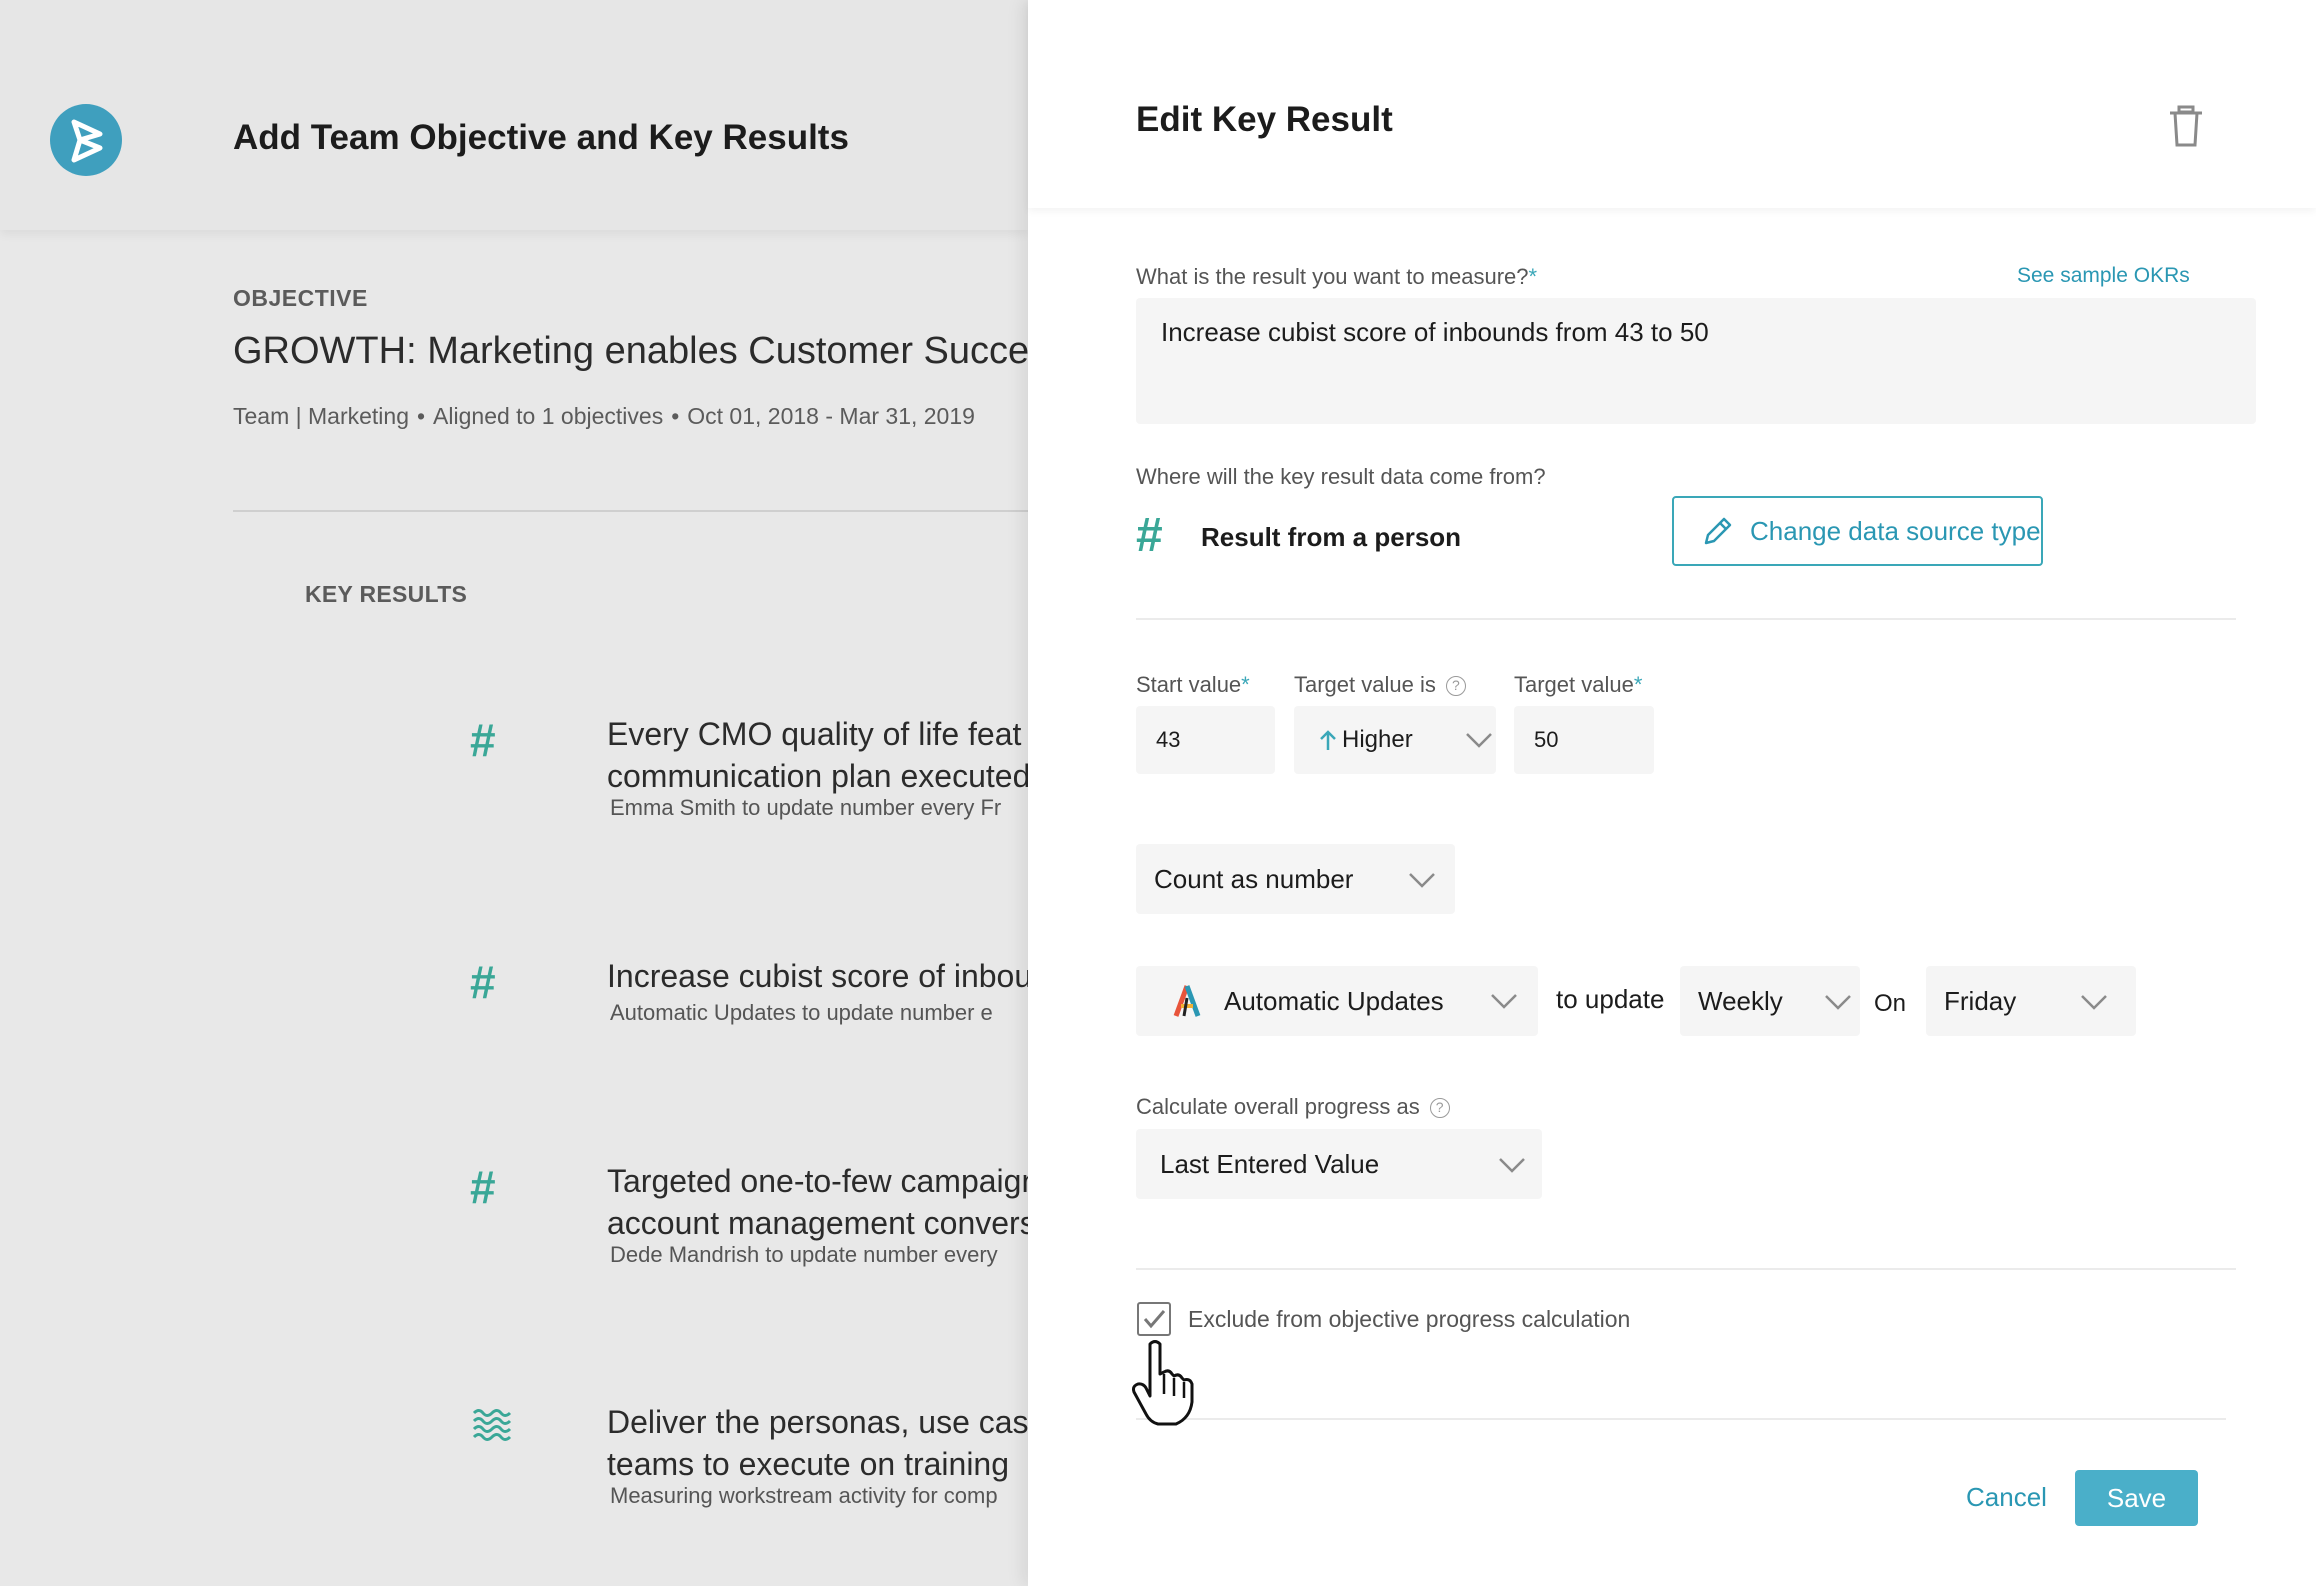  I want to click on progress-value: Last Entered Value, so click(1270, 1163).